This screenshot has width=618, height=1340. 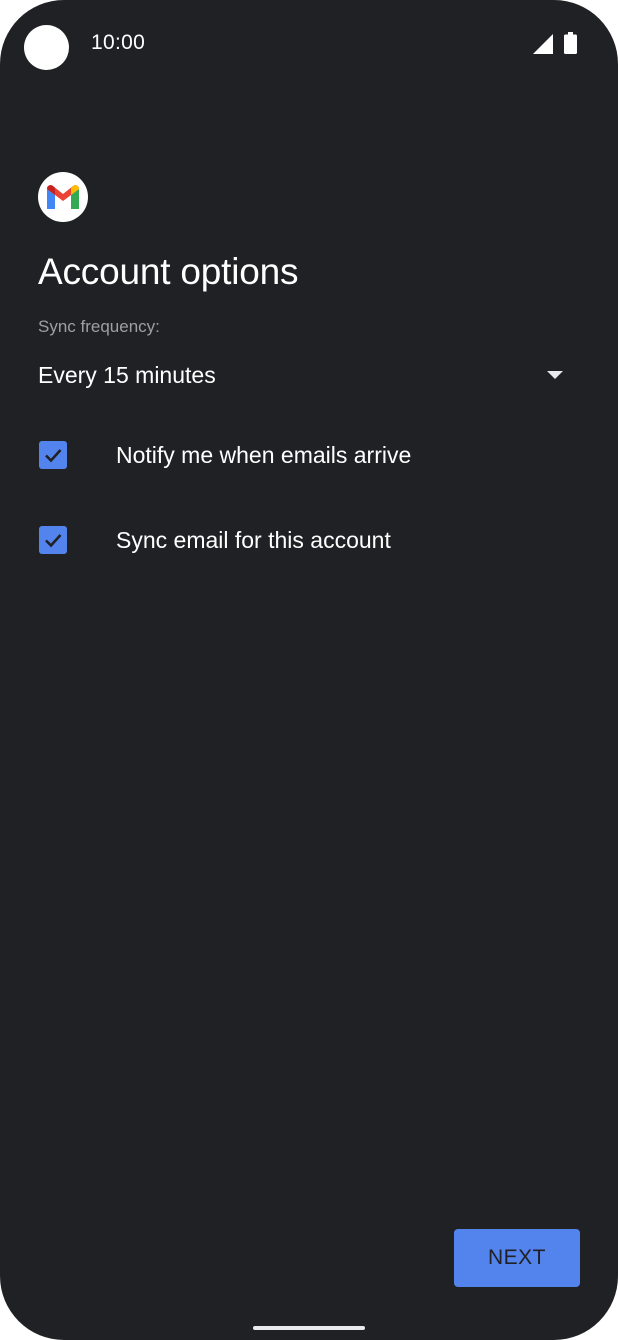 I want to click on notify-label: Notify me when emails arrive, so click(x=264, y=455).